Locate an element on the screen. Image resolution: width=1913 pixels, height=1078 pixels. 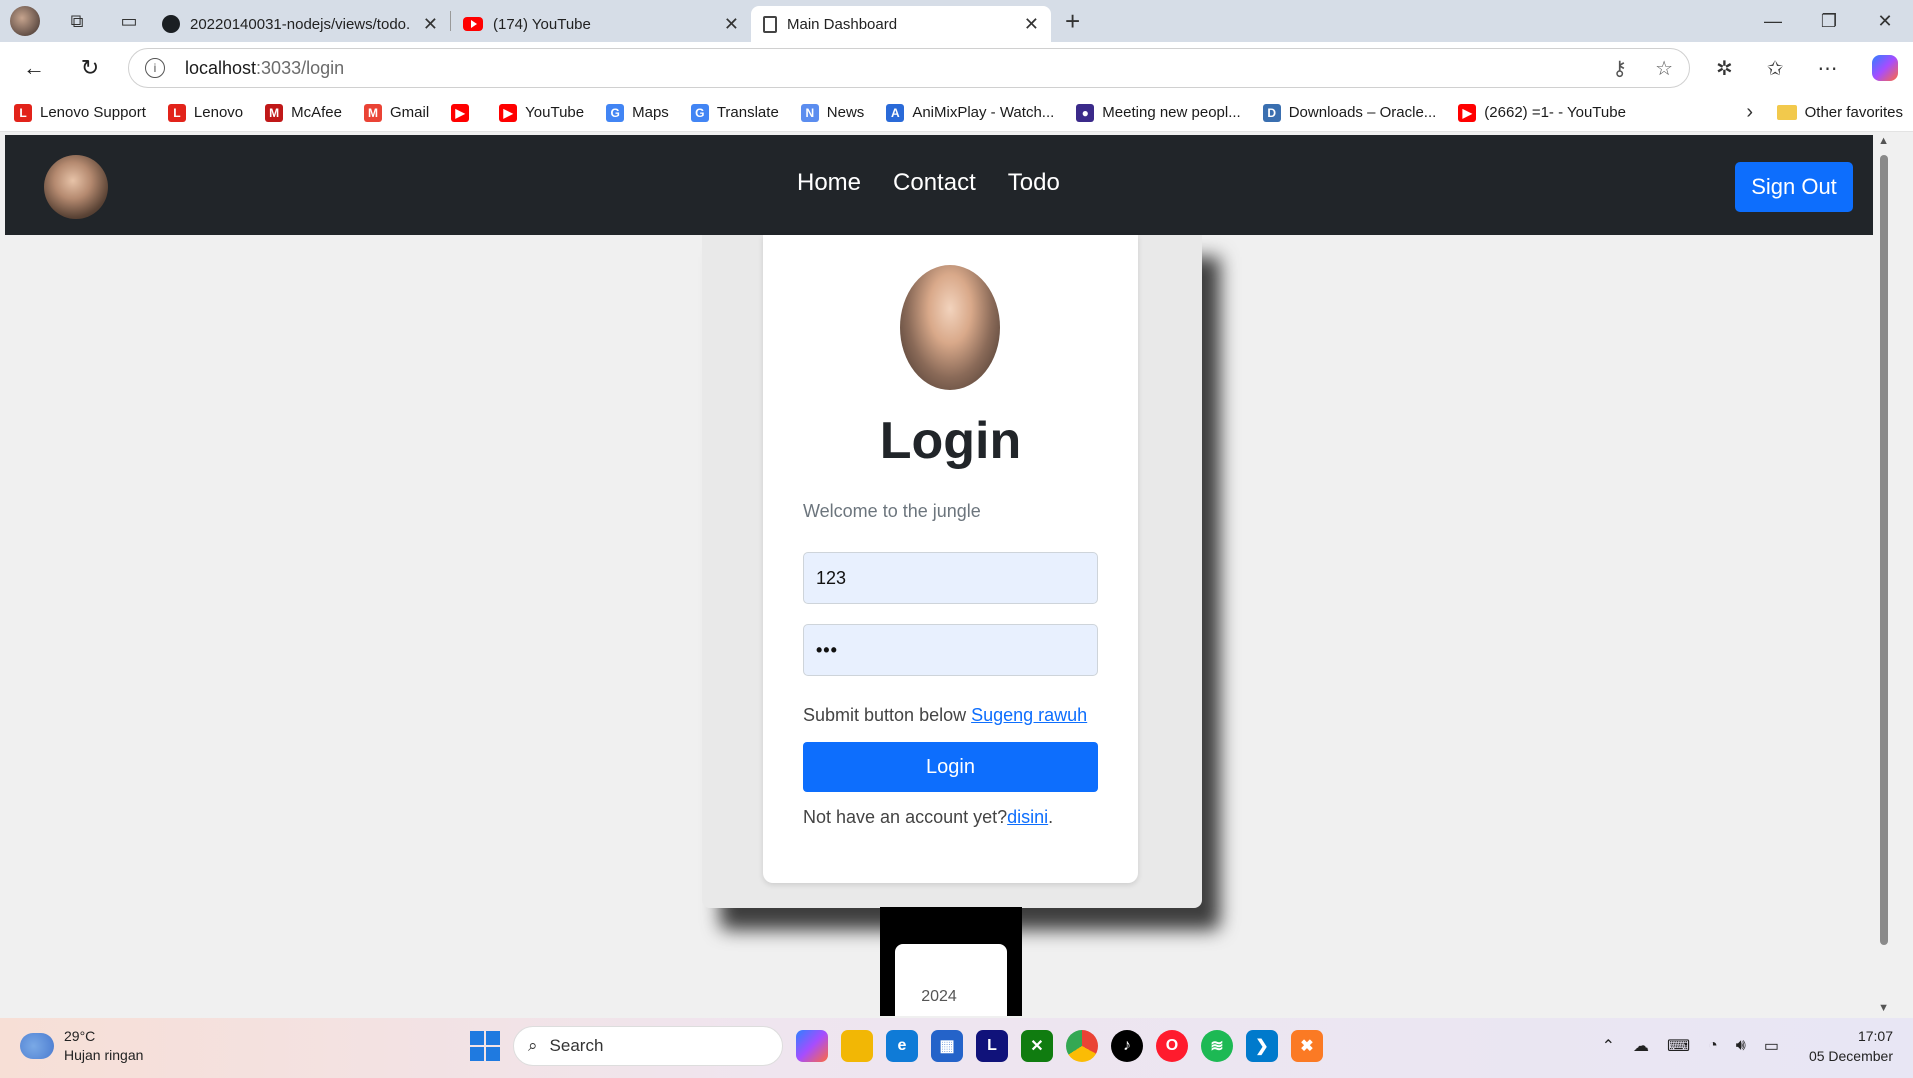
bookmark-item: L Lenovo Support is located at coordinates (80, 112).